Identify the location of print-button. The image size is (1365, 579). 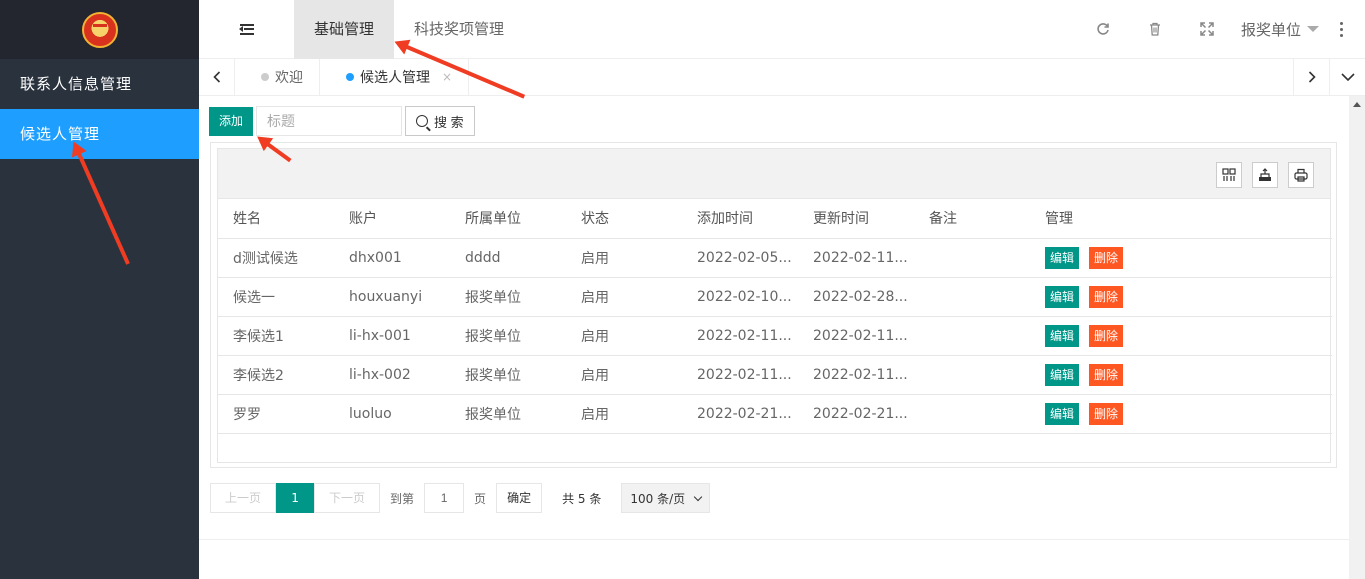
(1301, 175).